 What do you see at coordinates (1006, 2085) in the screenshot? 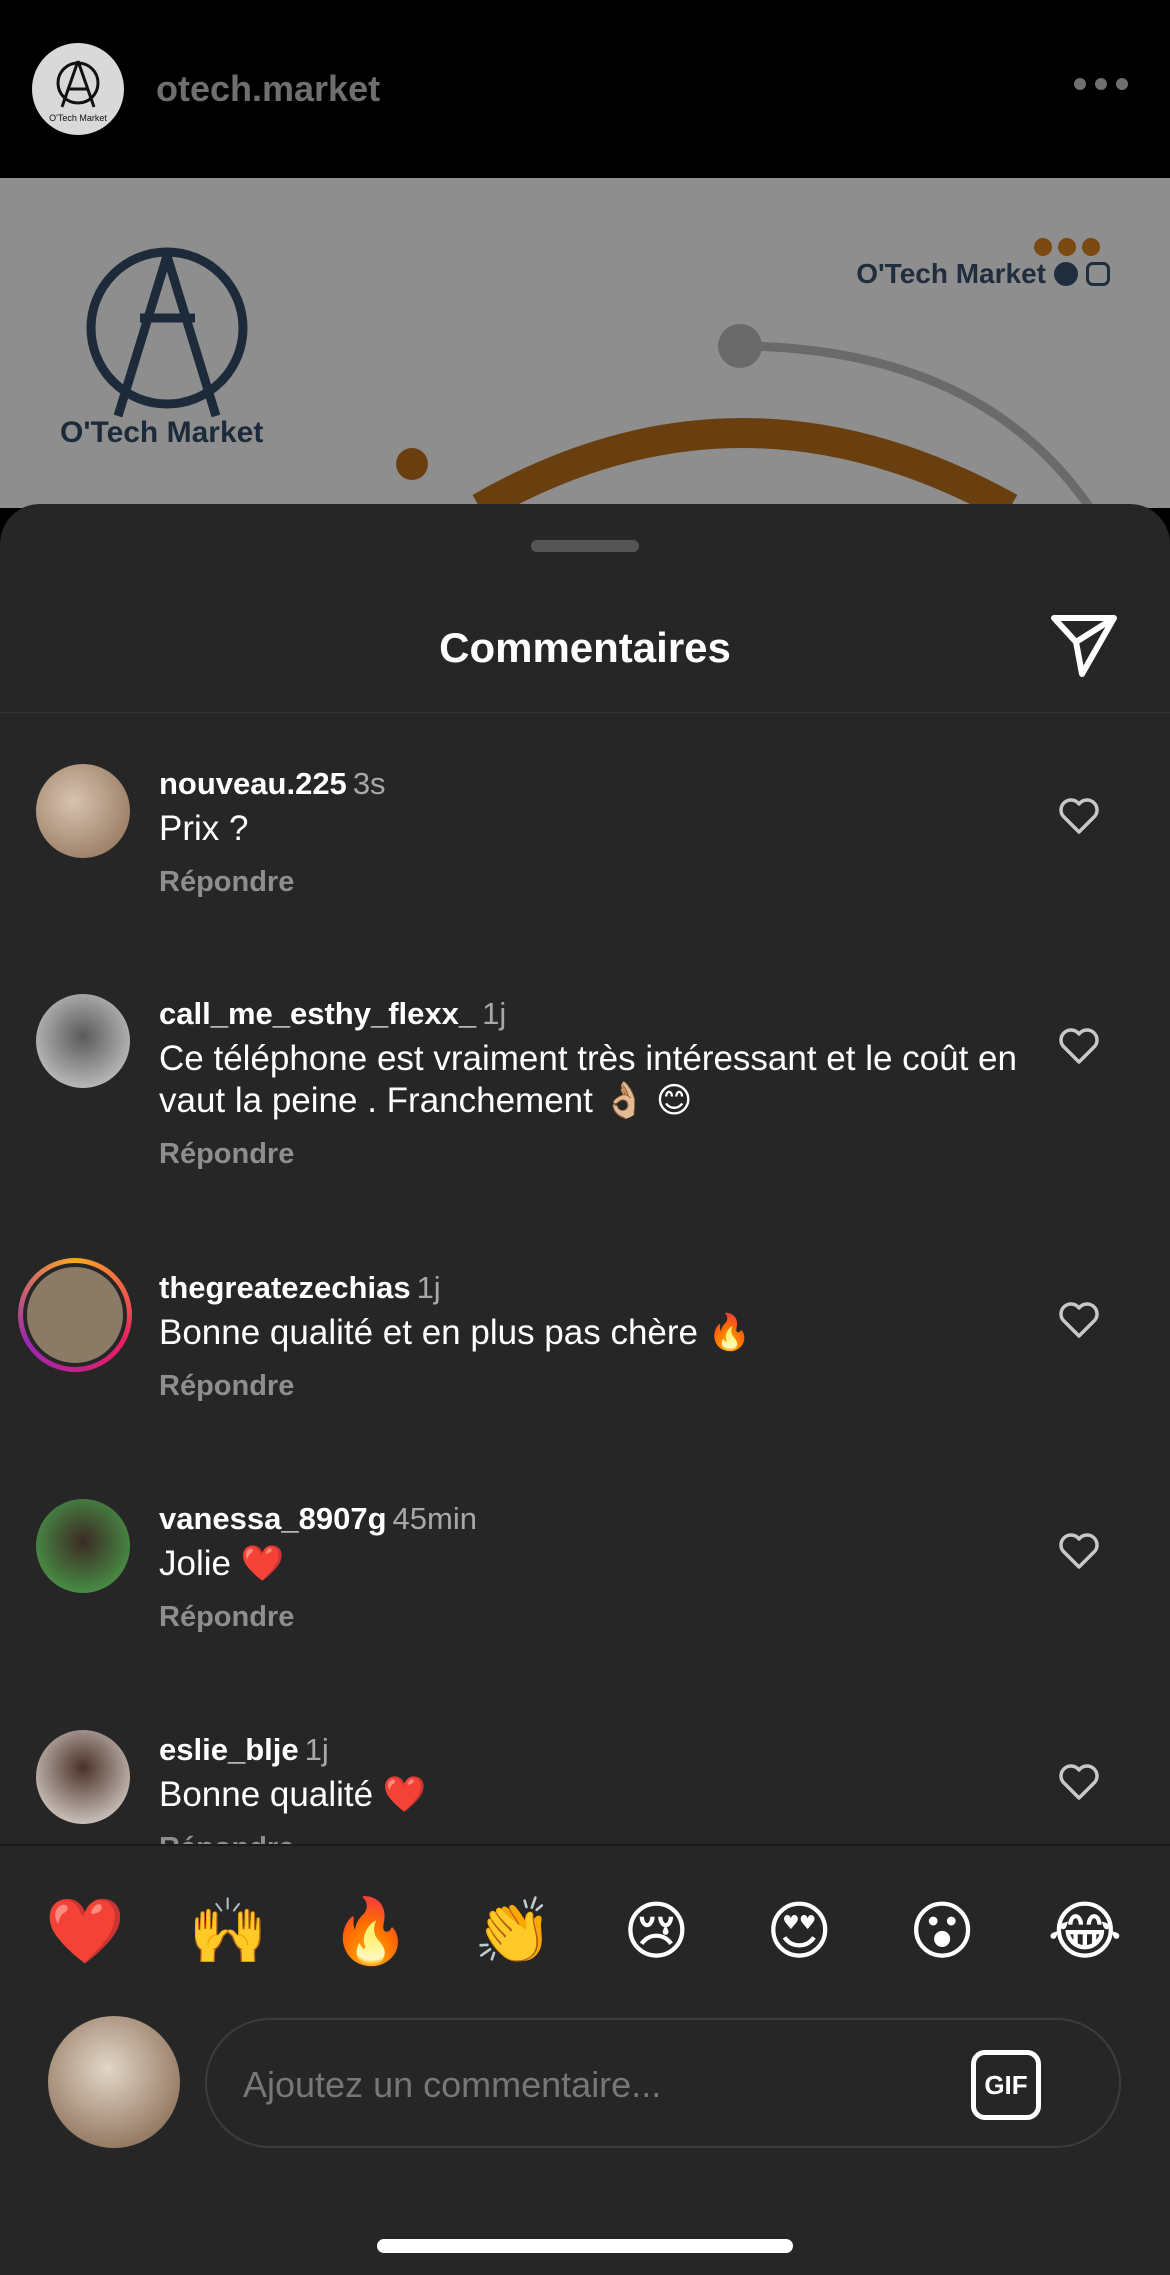
I see `gif-button: GIF` at bounding box center [1006, 2085].